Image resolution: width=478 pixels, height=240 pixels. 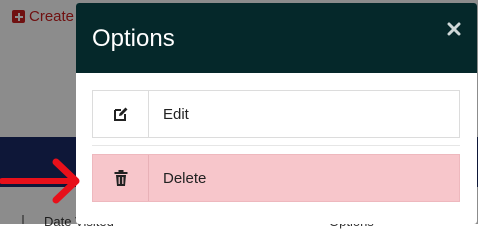 What do you see at coordinates (176, 114) in the screenshot?
I see `edit-option-label: Edit` at bounding box center [176, 114].